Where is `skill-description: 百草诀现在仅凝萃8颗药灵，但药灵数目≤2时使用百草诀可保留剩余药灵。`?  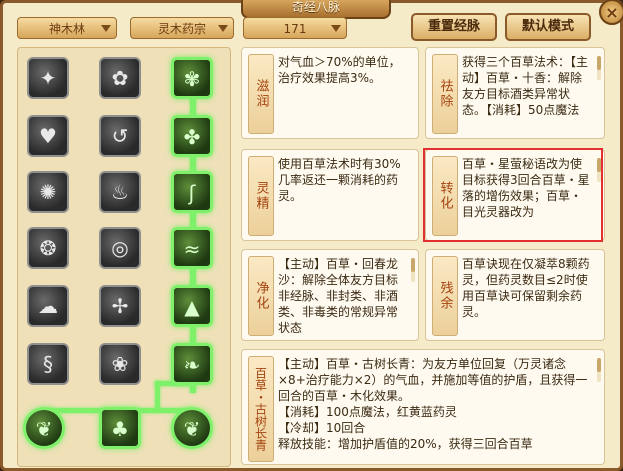
skill-description: 百草诀现在仅凝萃8颗药灵，但药灵数目≤2时使用百草诀可保留剩余药灵。 is located at coordinates (526, 288).